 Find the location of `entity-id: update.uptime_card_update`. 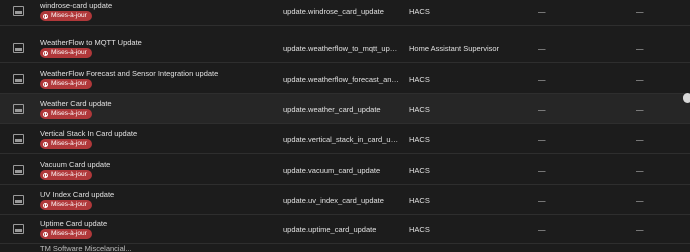

entity-id: update.uptime_card_update is located at coordinates (330, 229).